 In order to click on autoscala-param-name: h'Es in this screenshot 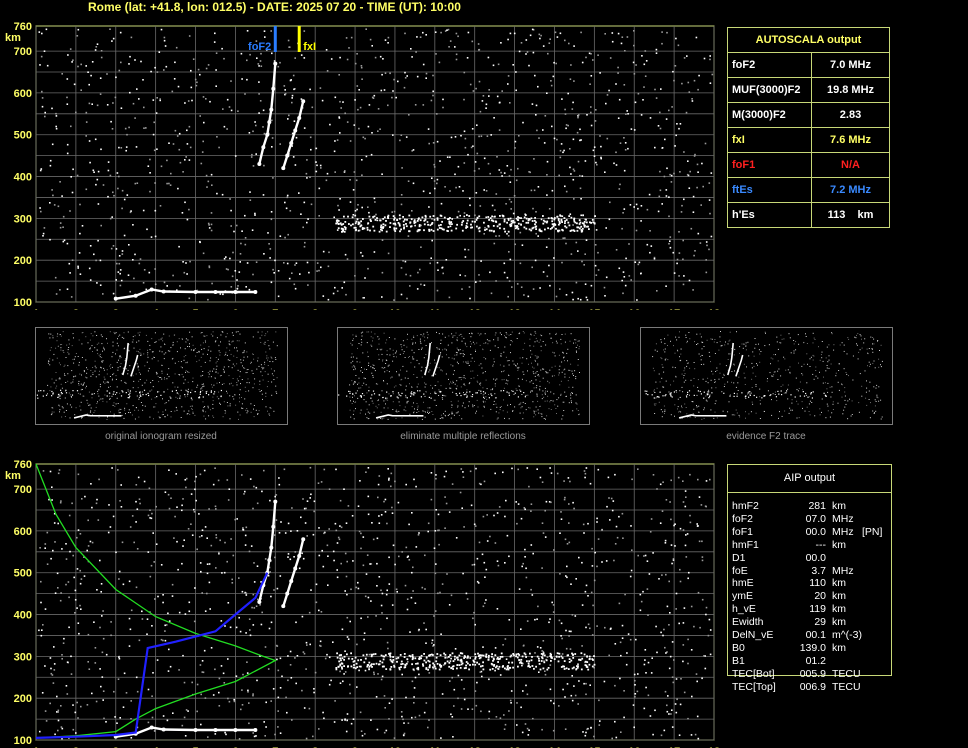, I will do `click(769, 215)`.